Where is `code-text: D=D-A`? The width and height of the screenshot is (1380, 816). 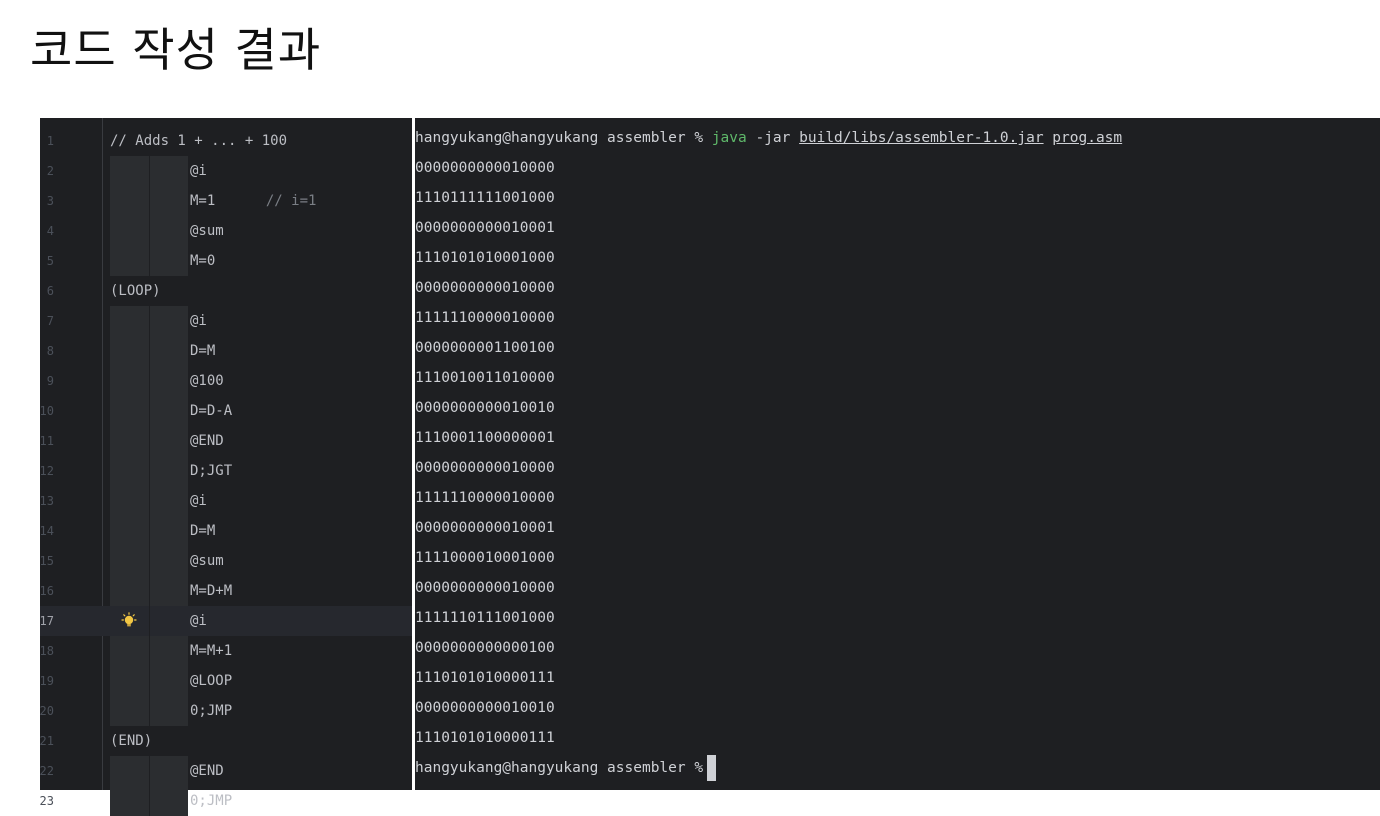 code-text: D=D-A is located at coordinates (211, 411).